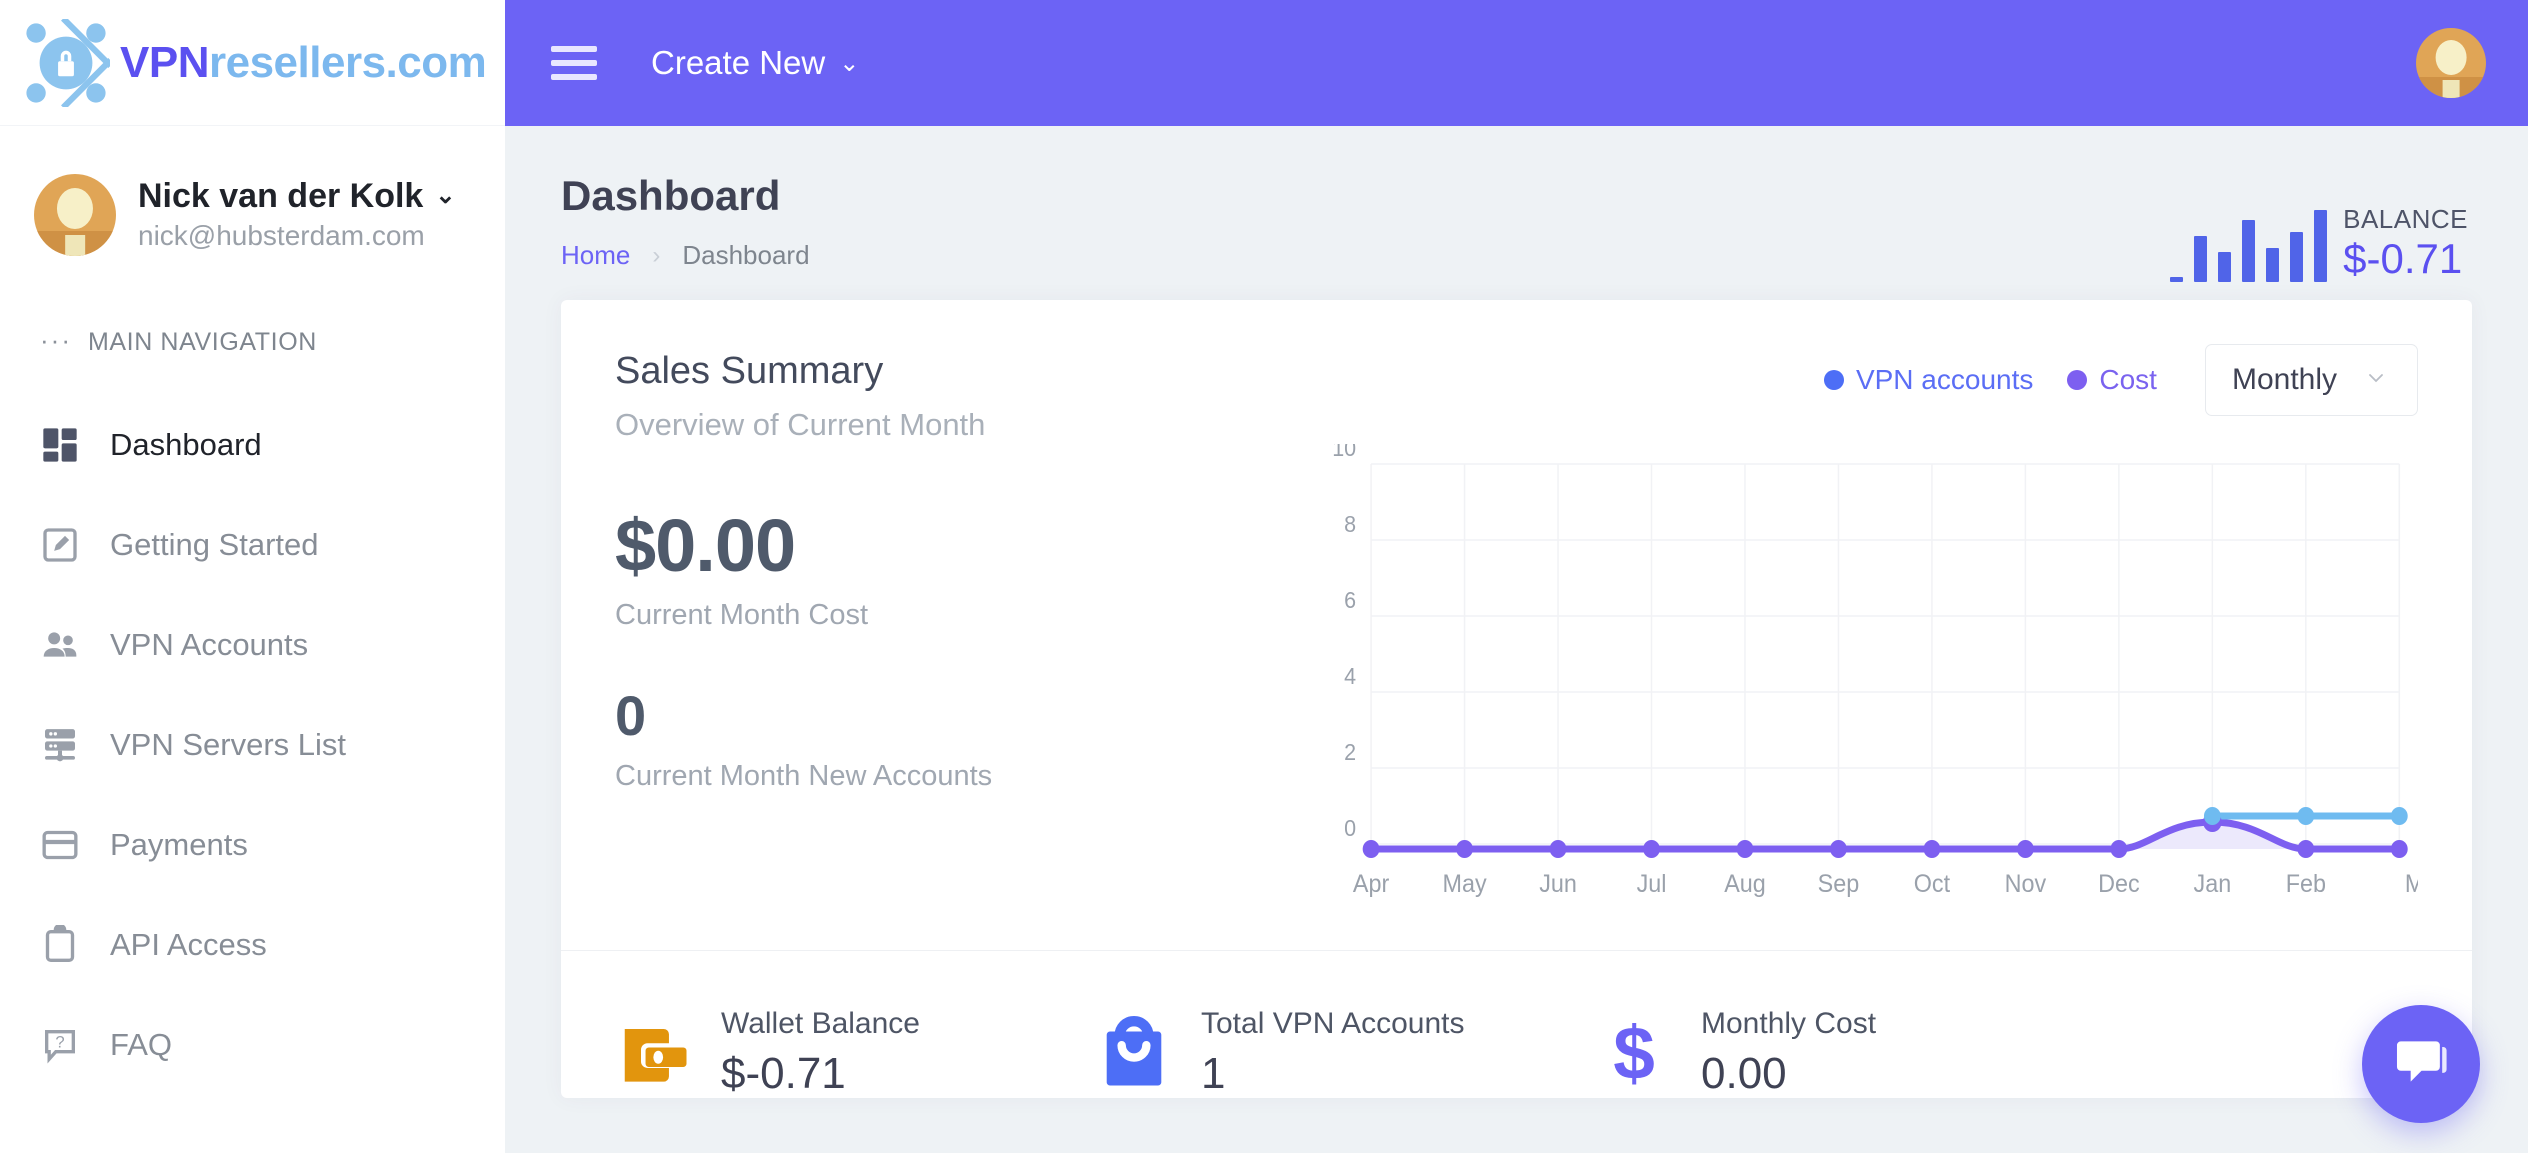 This screenshot has height=1153, width=2528. What do you see at coordinates (685, 221) in the screenshot?
I see `page-header-left: Dashboard Home › Dashboard` at bounding box center [685, 221].